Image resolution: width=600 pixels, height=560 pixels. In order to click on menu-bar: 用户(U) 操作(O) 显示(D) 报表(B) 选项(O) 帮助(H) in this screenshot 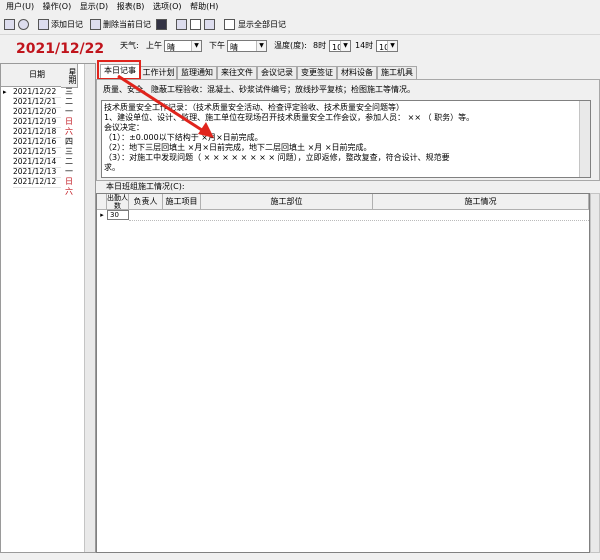, I will do `click(300, 7)`.